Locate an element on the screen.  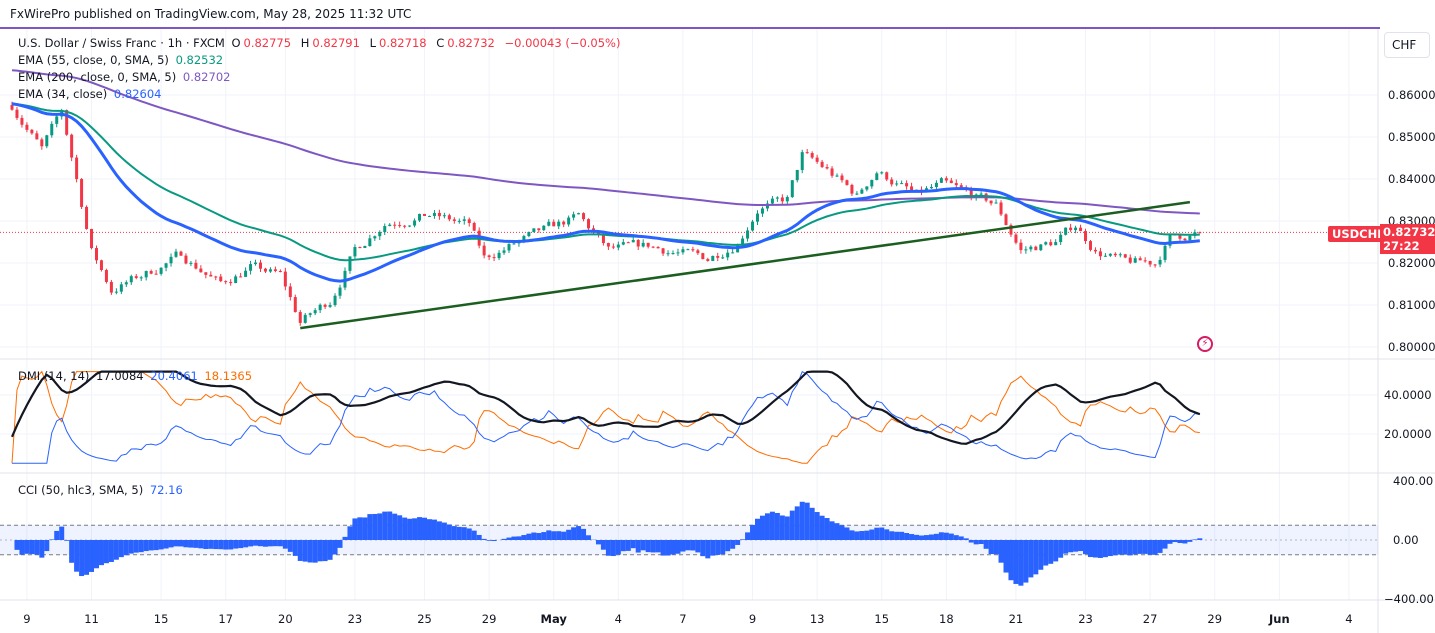
ema200-value: 0.82702 is located at coordinates (206, 77).